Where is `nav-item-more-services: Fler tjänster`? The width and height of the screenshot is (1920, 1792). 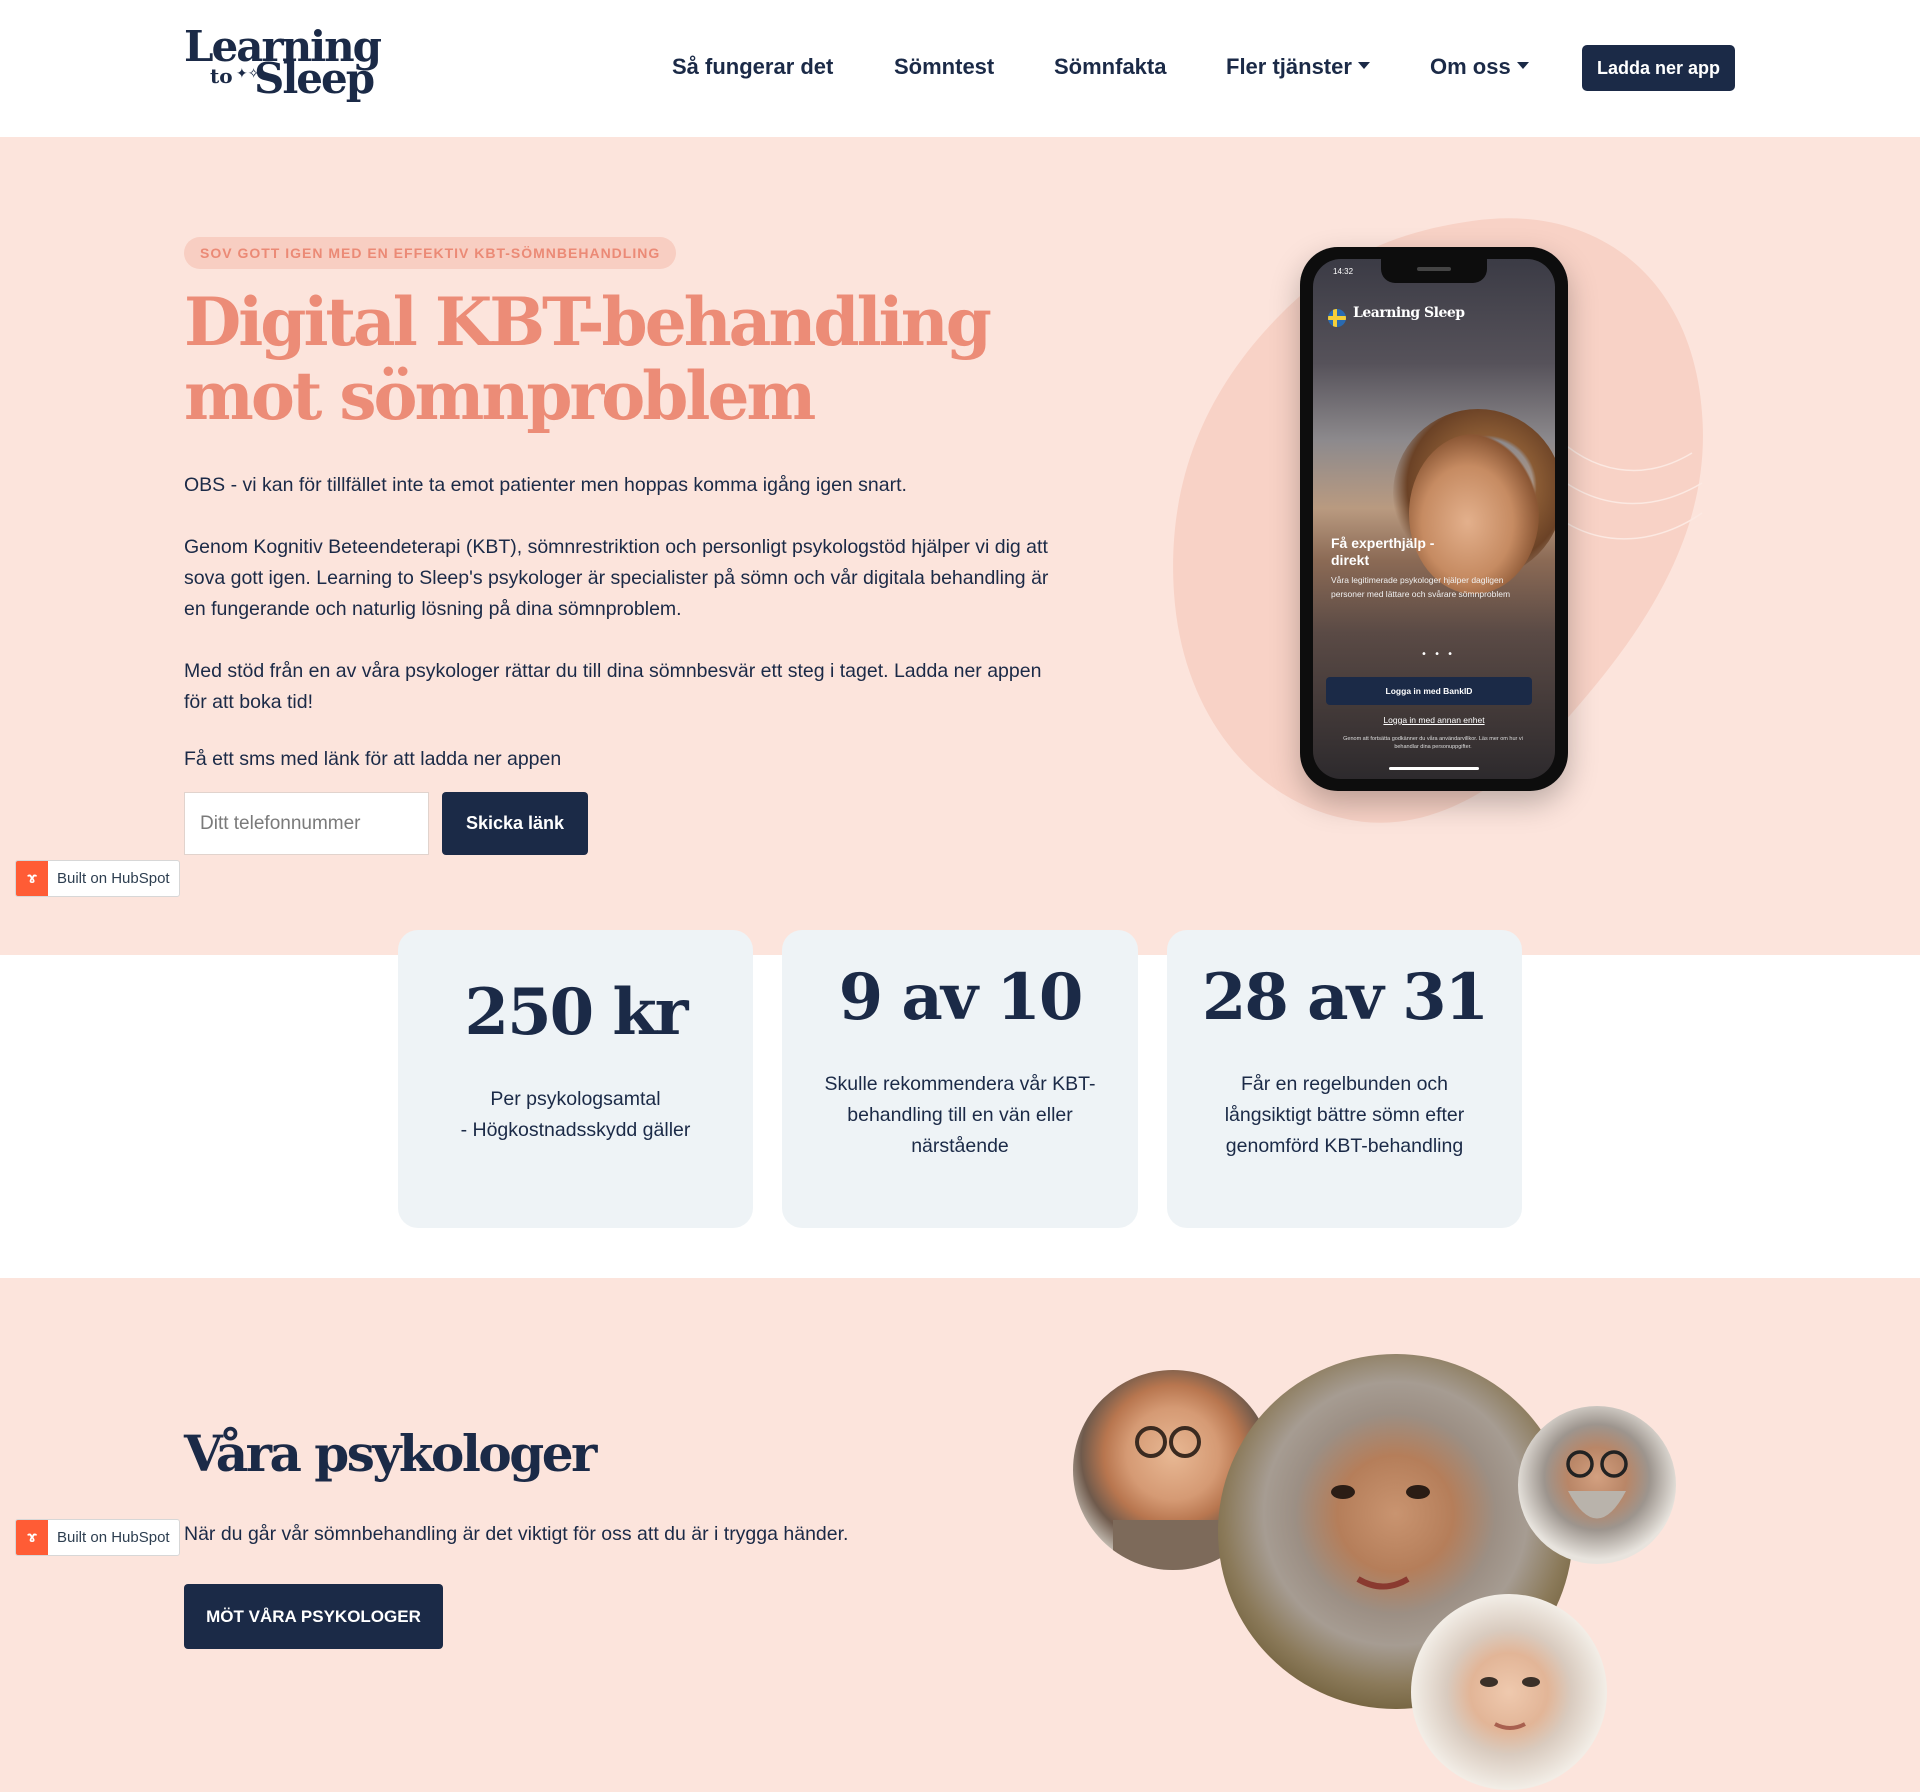
nav-item-more-services: Fler tjänster is located at coordinates (1298, 67).